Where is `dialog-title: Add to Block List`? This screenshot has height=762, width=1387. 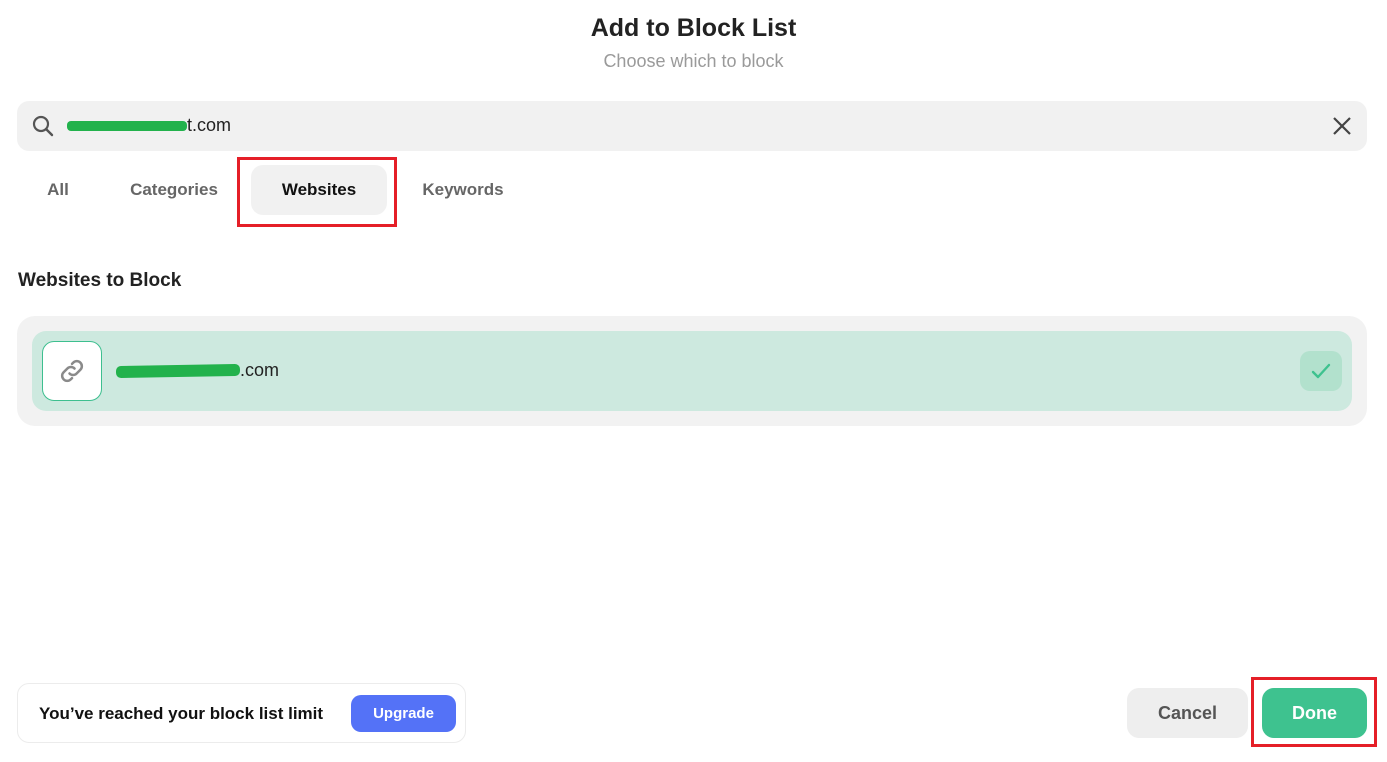 dialog-title: Add to Block List is located at coordinates (693, 28).